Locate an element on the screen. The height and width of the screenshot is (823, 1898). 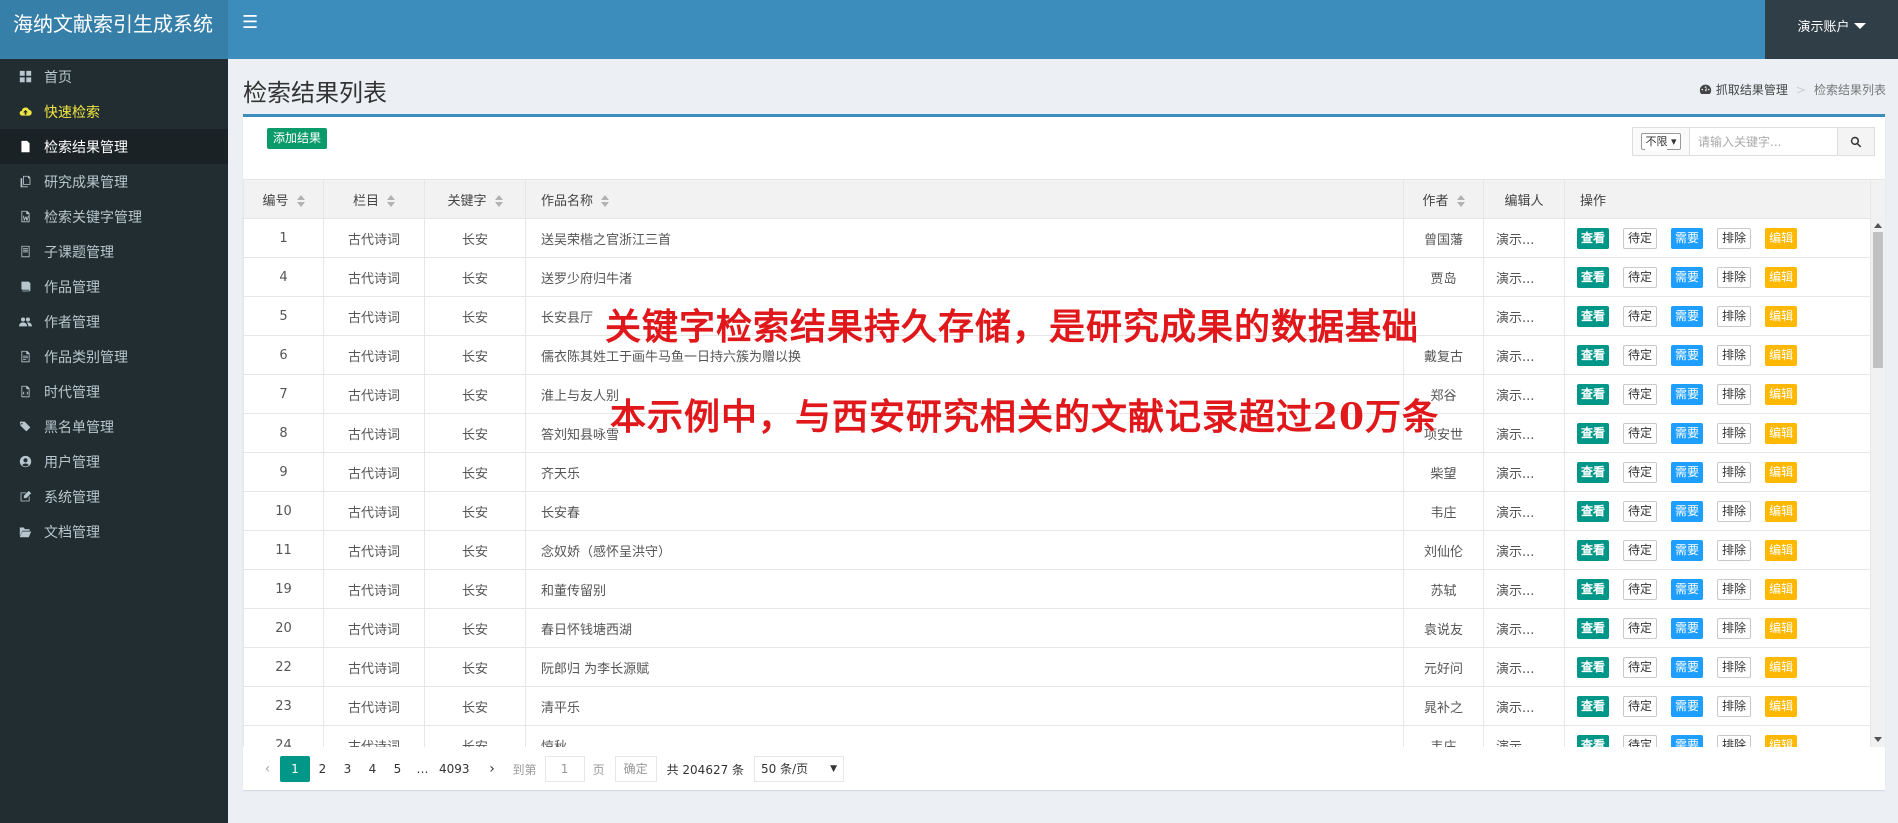
header-id: 编号 is located at coordinates (283, 199).